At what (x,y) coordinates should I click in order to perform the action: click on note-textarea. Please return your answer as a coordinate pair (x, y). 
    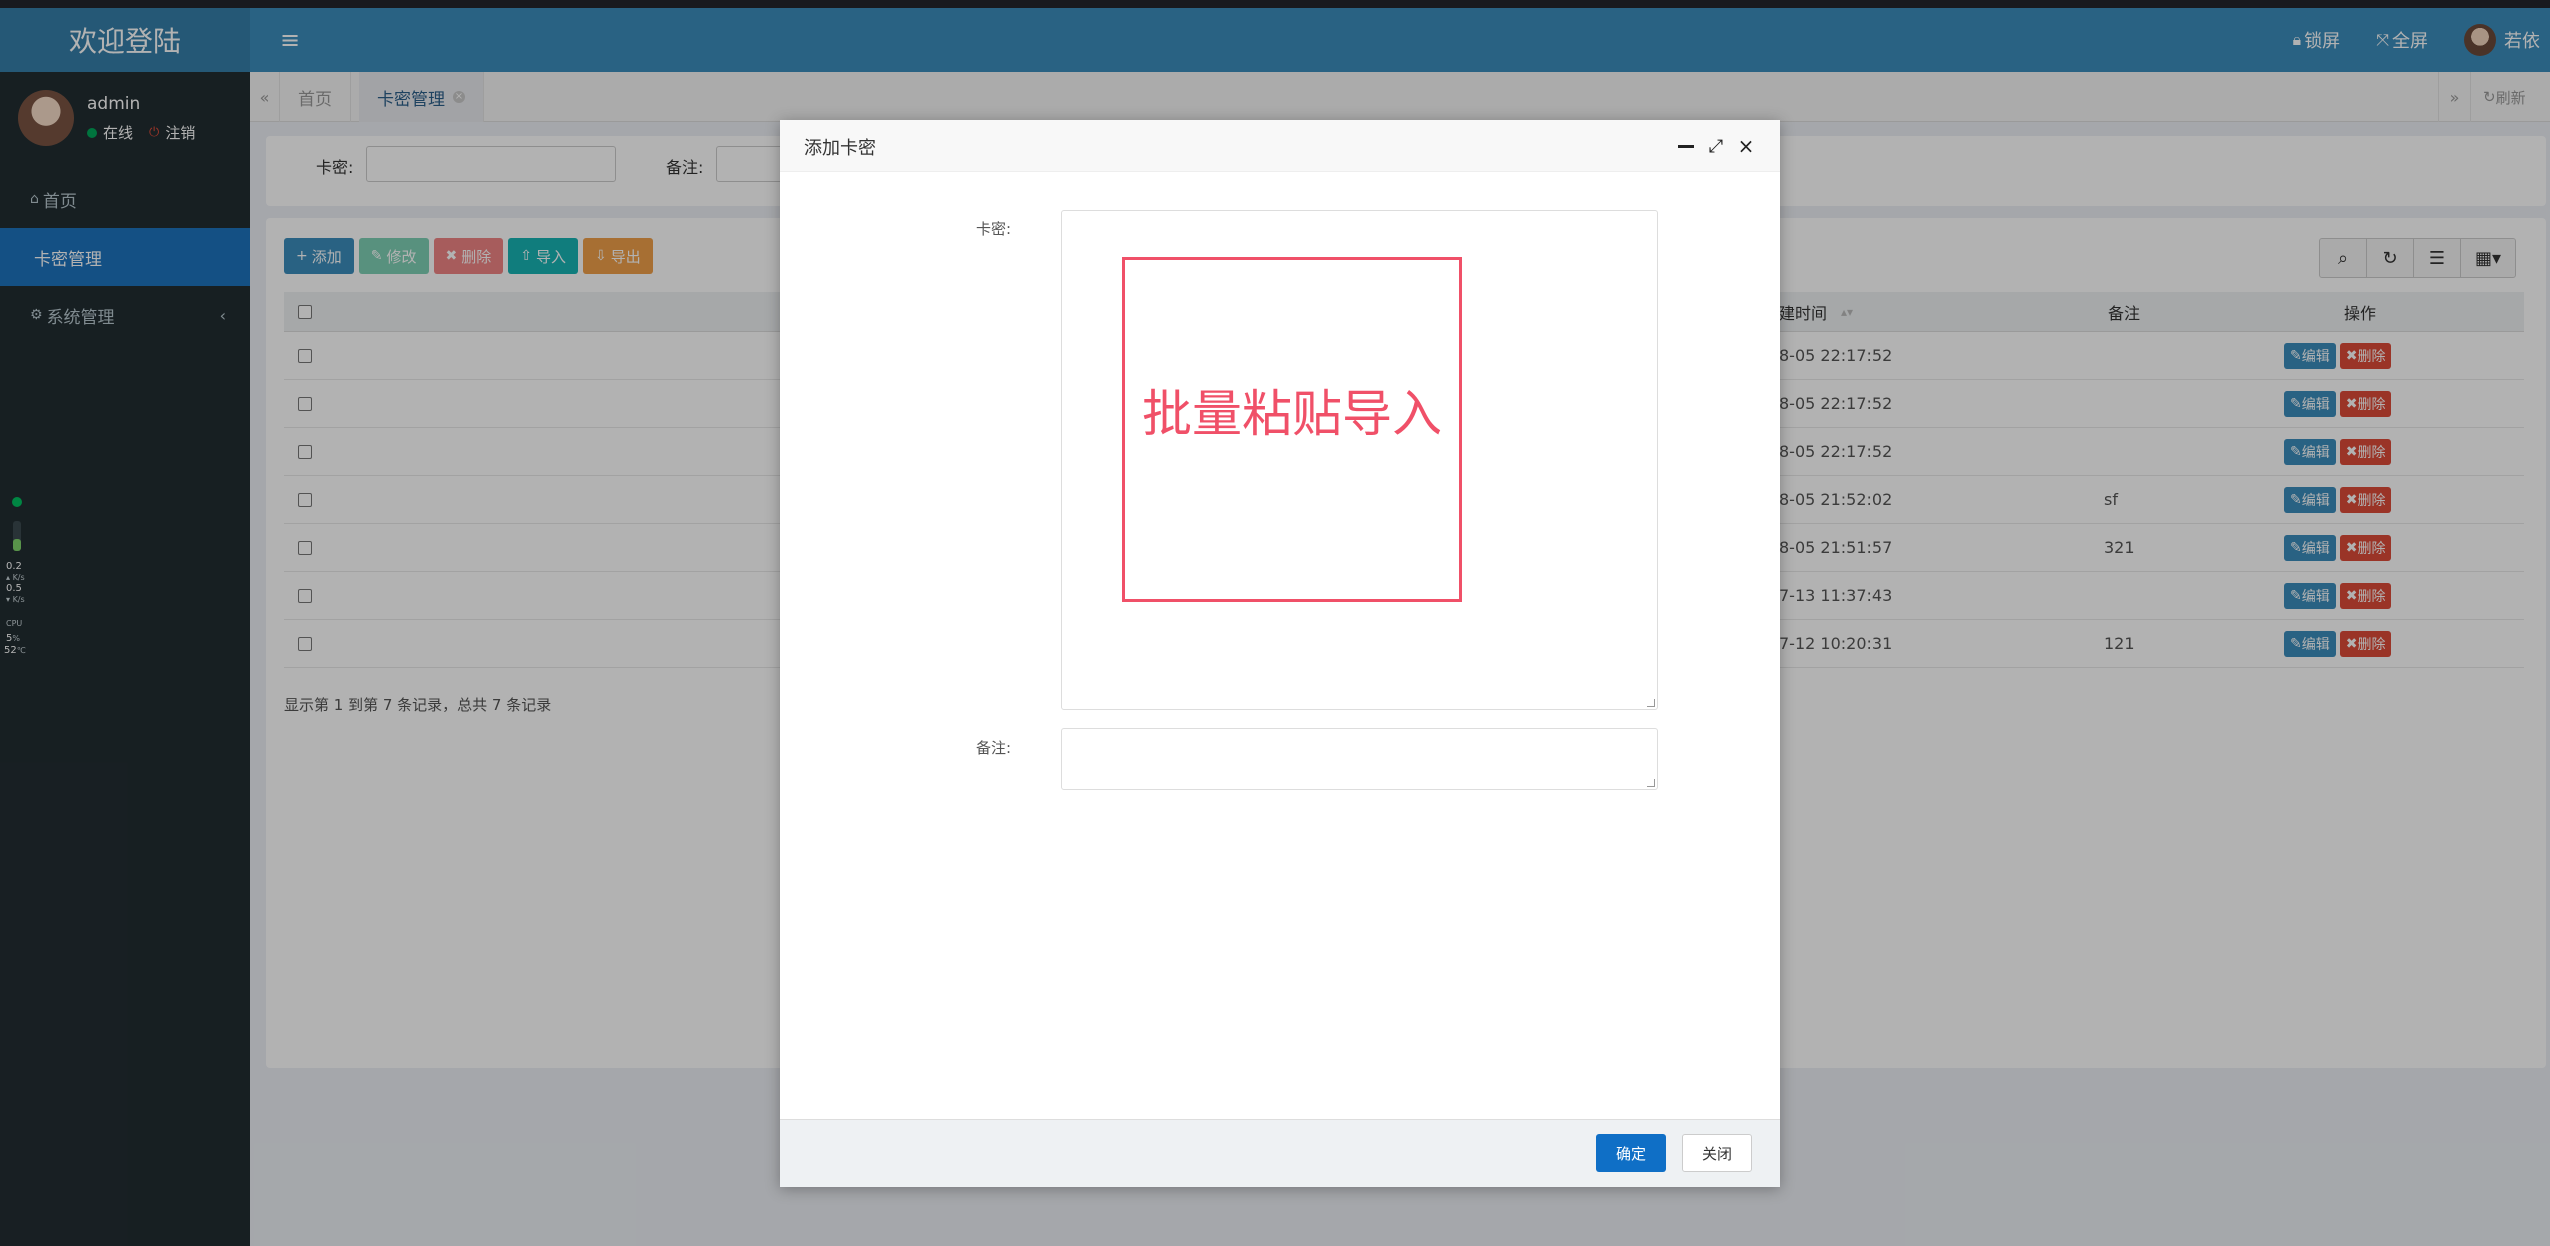
    Looking at the image, I should click on (1359, 759).